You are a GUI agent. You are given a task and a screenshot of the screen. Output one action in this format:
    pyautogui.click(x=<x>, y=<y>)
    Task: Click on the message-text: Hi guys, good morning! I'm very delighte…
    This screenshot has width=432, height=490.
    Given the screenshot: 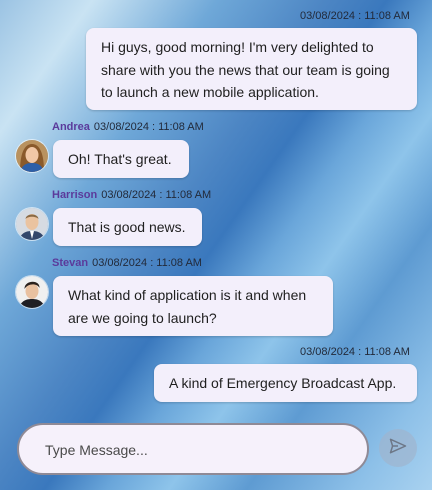 What is the action you would take?
    pyautogui.click(x=245, y=69)
    